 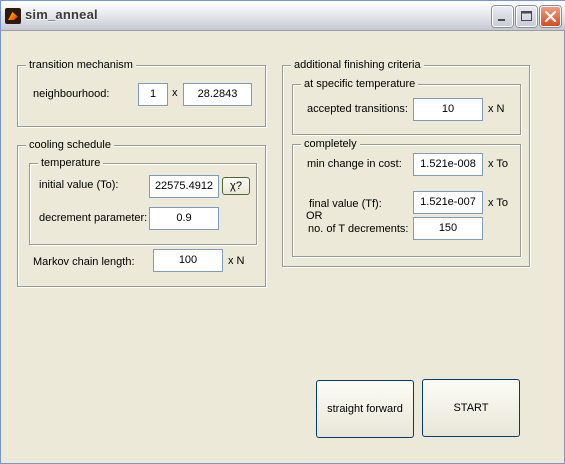 I want to click on title-bar: sim_anneal, so click(x=283, y=16).